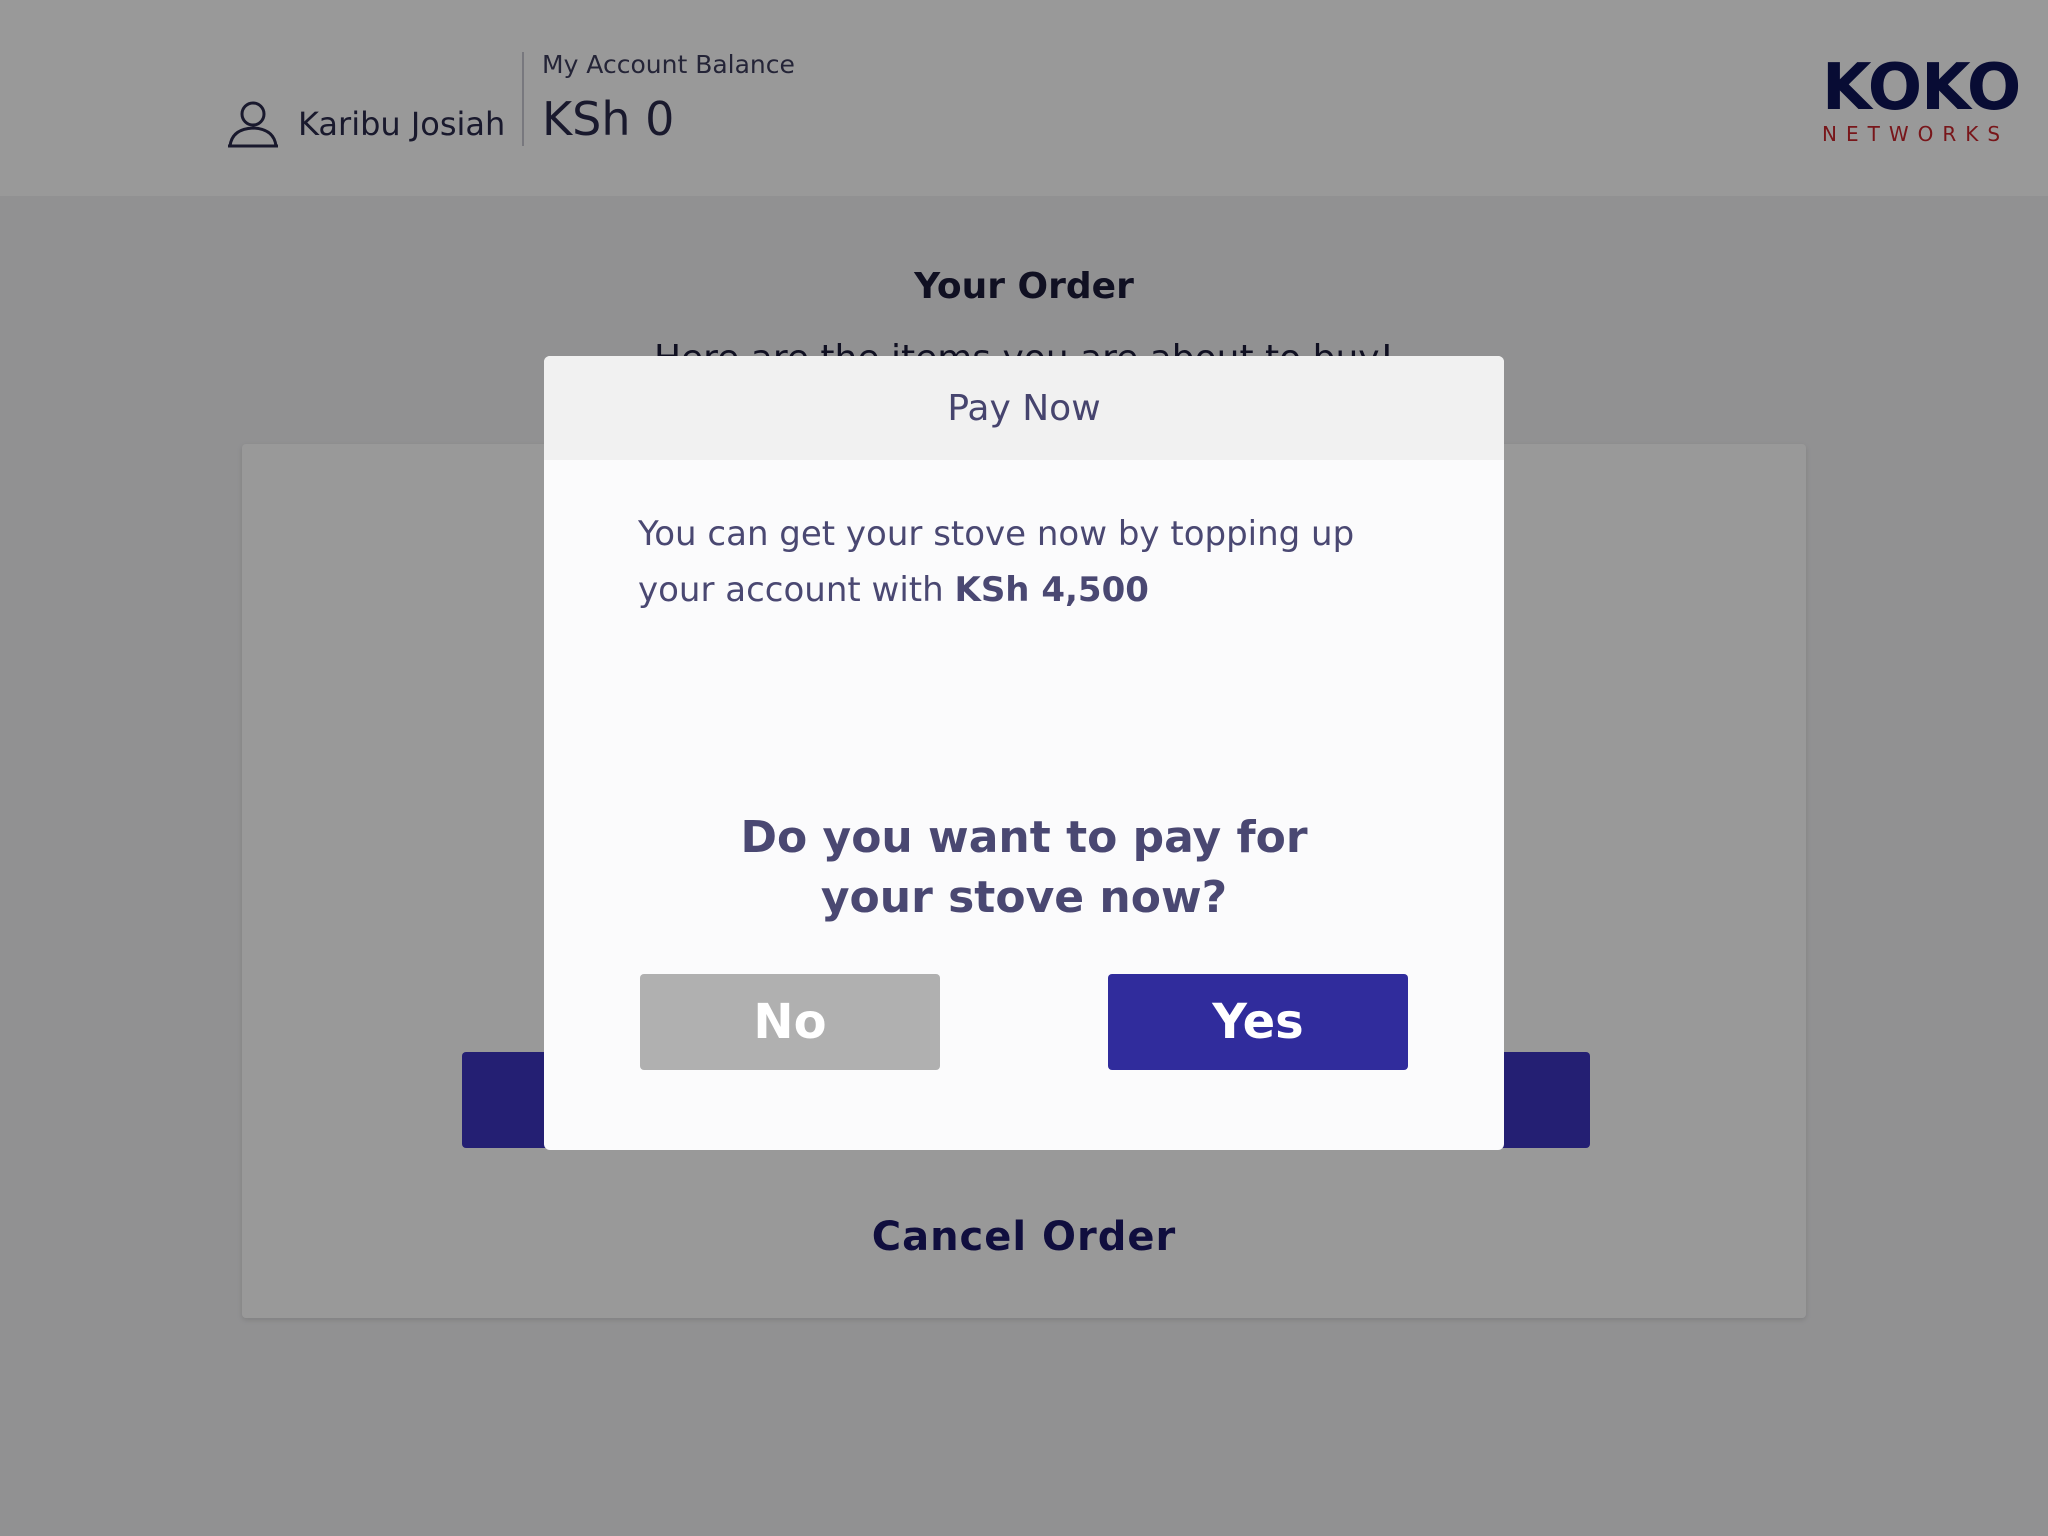 Image resolution: width=2048 pixels, height=1536 pixels. What do you see at coordinates (1258, 1022) in the screenshot?
I see `yes-button: Yes` at bounding box center [1258, 1022].